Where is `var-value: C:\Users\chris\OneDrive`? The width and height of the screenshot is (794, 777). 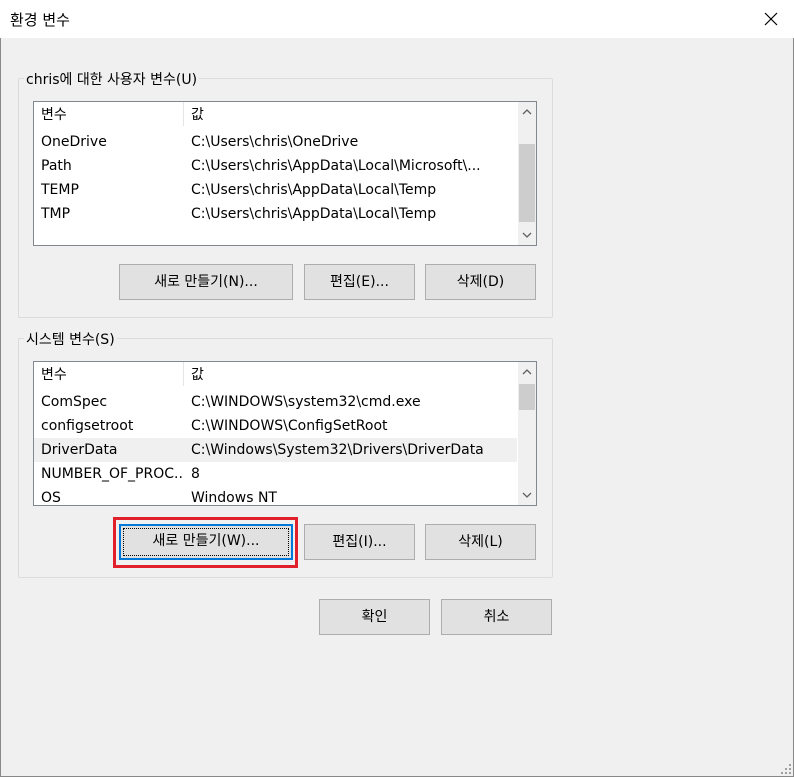
var-value: C:\Users\chris\OneDrive is located at coordinates (275, 142).